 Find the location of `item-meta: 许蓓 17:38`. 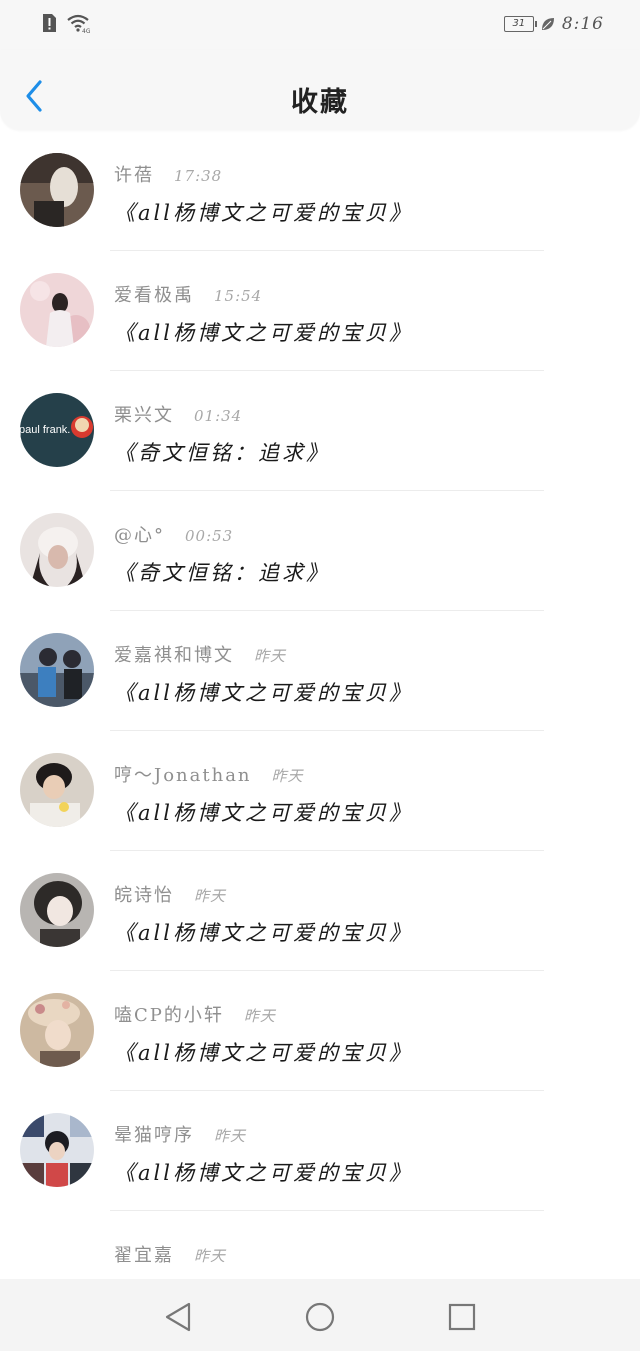

item-meta: 许蓓 17:38 is located at coordinates (168, 174).